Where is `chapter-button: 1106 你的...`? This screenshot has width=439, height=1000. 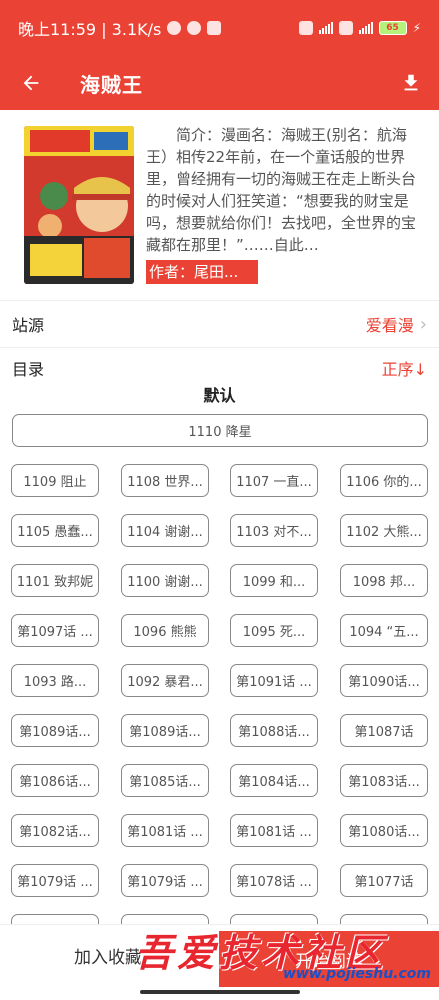
chapter-button: 1106 你的... is located at coordinates (384, 480).